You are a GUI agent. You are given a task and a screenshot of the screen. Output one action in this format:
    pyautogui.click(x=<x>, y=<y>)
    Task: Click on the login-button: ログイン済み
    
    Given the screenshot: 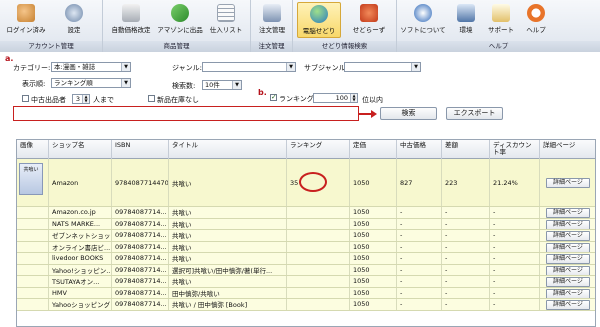 What is the action you would take?
    pyautogui.click(x=26, y=20)
    